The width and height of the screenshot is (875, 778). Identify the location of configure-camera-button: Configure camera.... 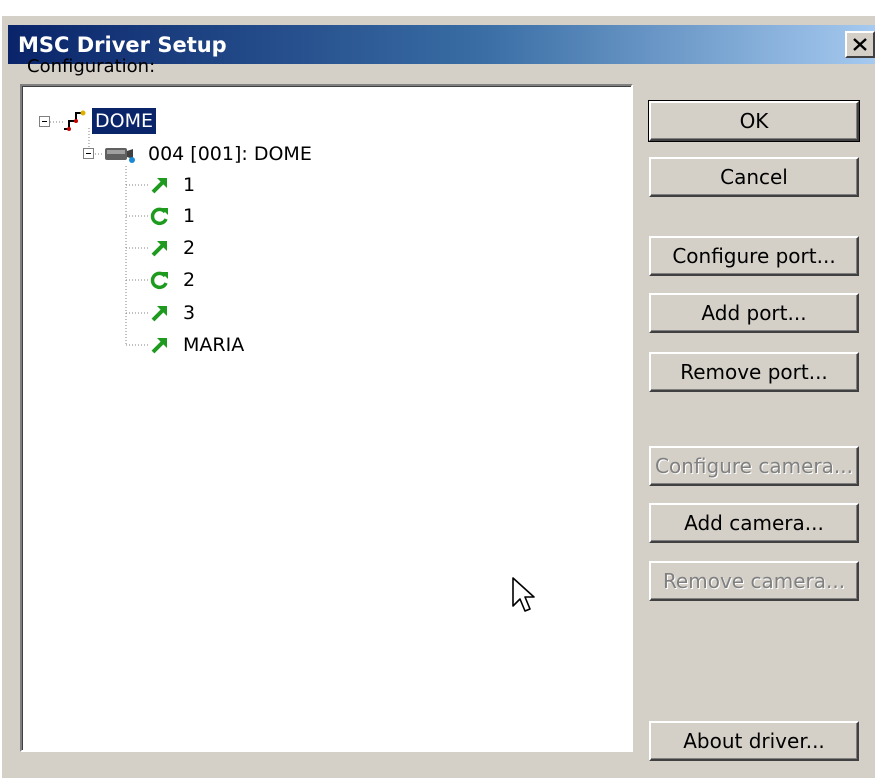
(754, 466).